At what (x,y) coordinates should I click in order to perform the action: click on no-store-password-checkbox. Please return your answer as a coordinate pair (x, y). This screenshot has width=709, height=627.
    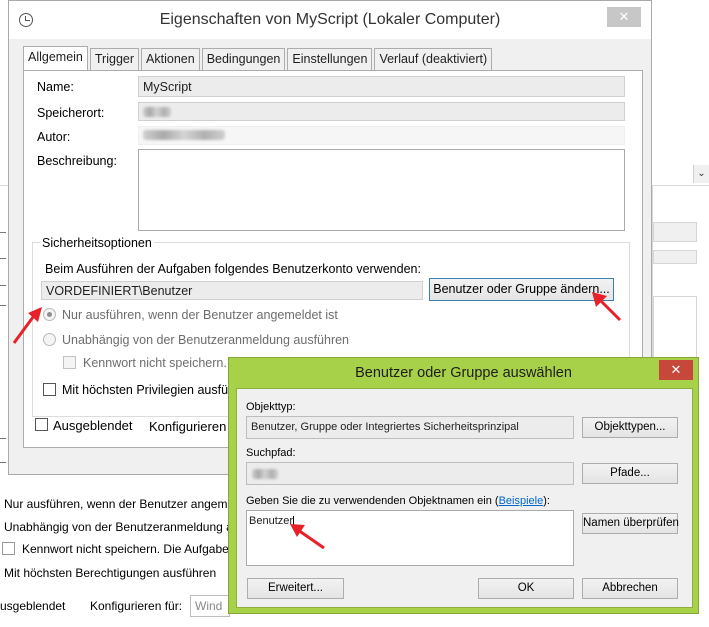
    Looking at the image, I should click on (69, 362).